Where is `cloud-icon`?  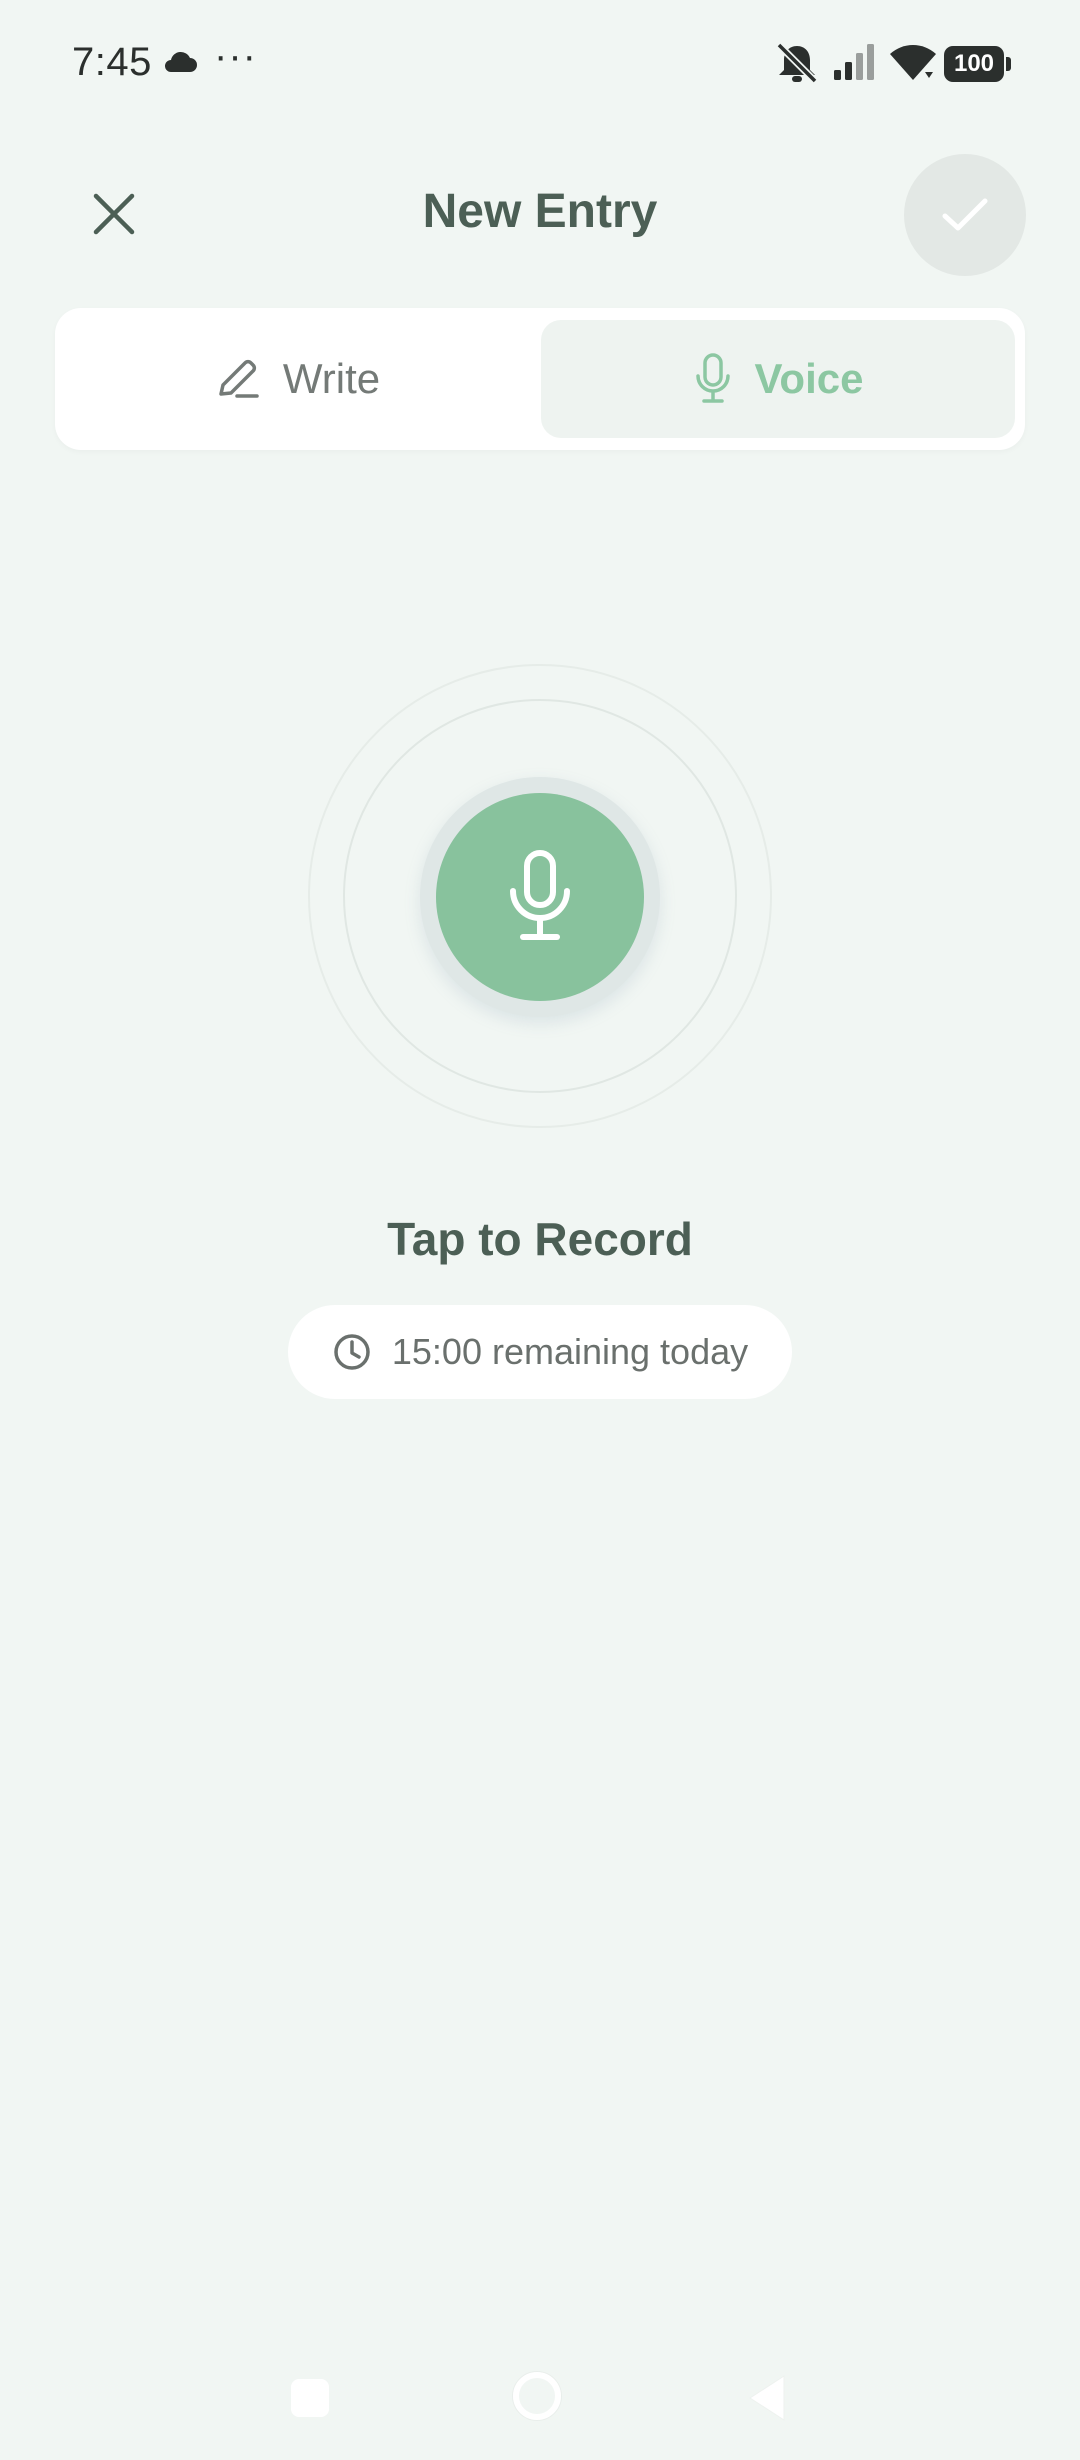
cloud-icon is located at coordinates (180, 64).